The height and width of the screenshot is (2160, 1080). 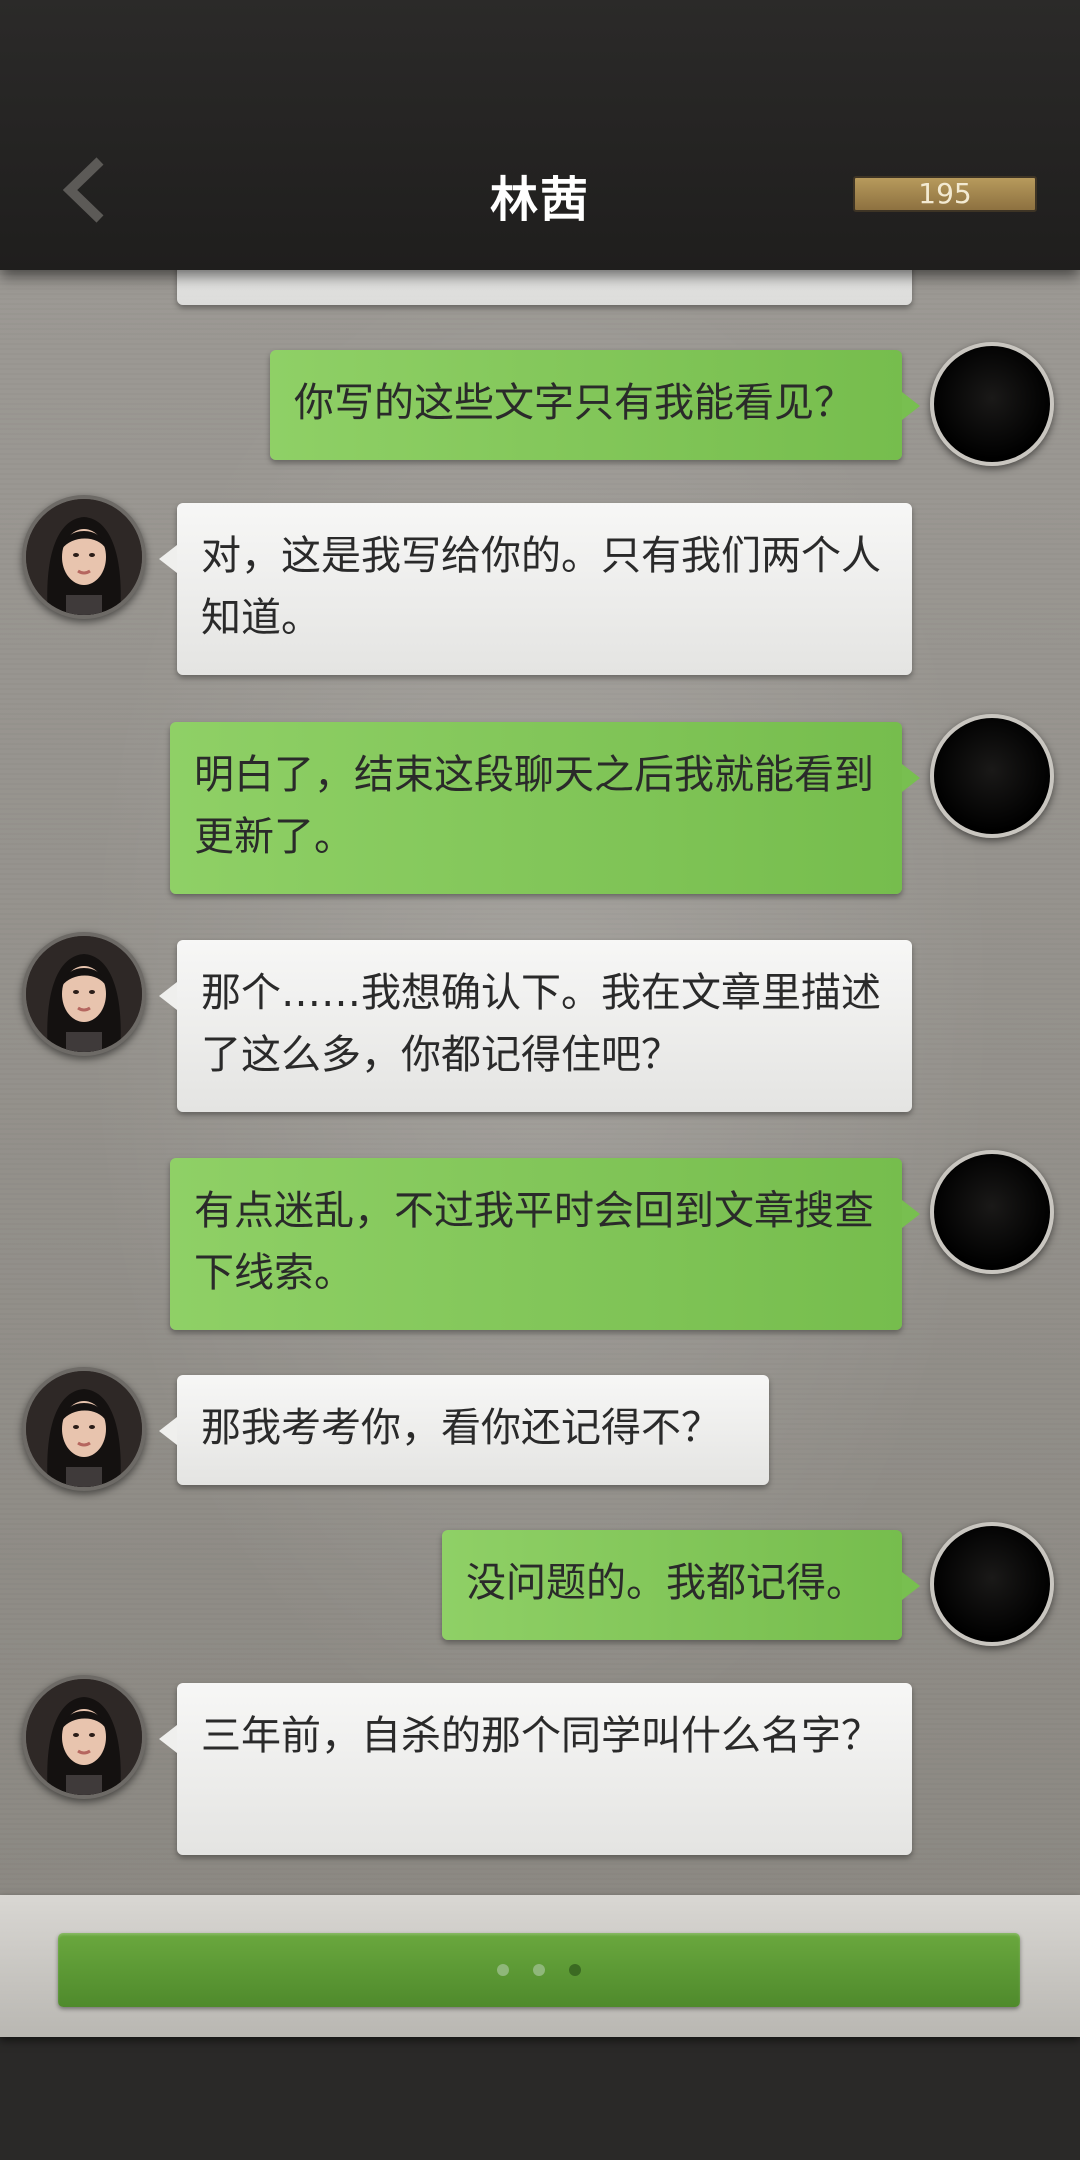 What do you see at coordinates (541, 587) in the screenshot?
I see `message-text: 对，这是我写给你的。只有我们两个人知道。` at bounding box center [541, 587].